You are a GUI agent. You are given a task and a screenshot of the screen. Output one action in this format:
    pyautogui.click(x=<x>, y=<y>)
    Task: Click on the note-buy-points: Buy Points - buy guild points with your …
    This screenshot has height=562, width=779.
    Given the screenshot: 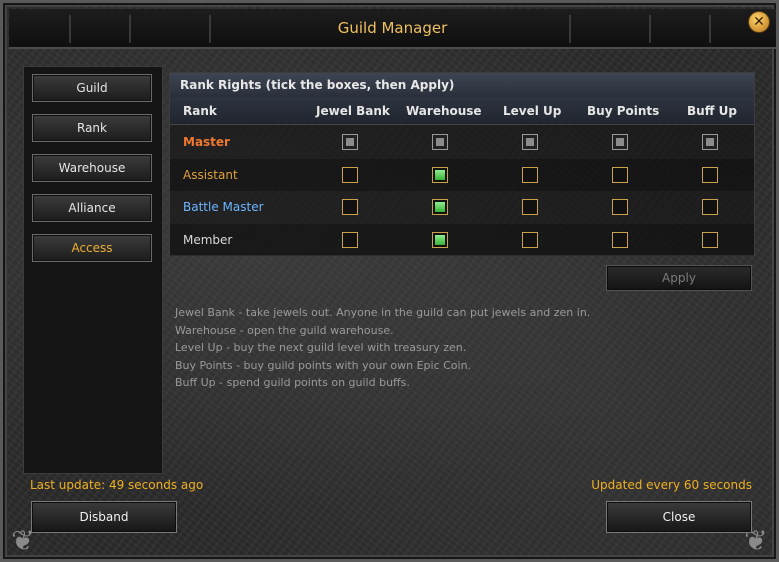 What is the action you would take?
    pyautogui.click(x=323, y=365)
    